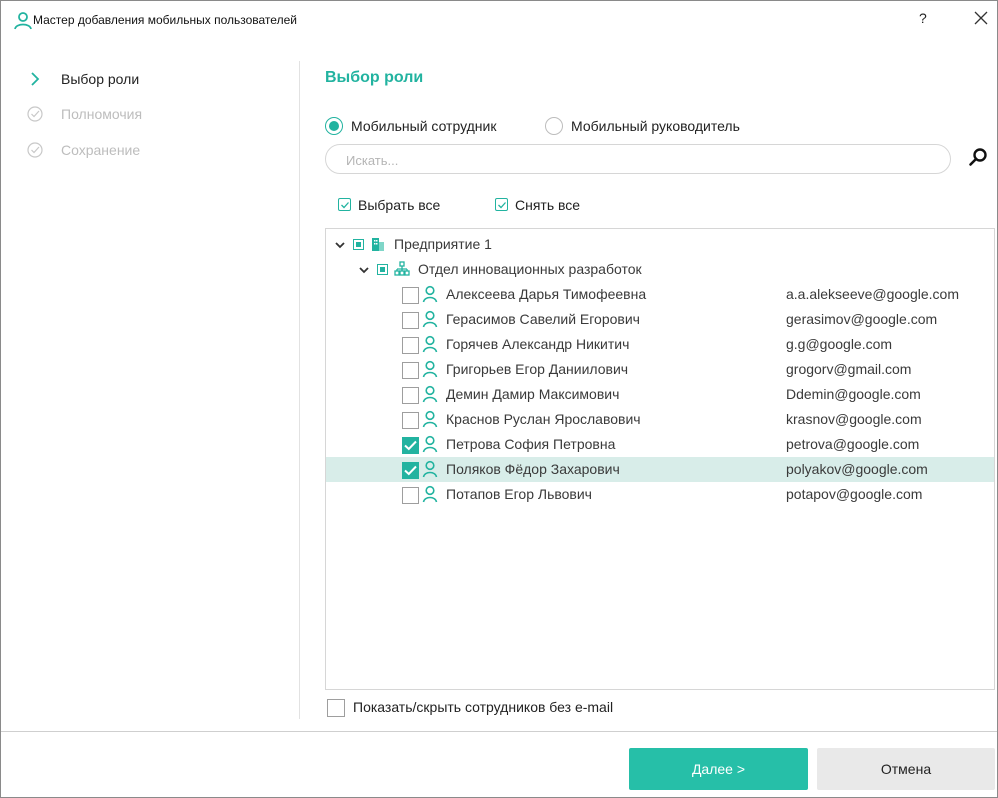 The image size is (998, 798). Describe the element at coordinates (101, 150) in the screenshot. I see `nav-step-label: Сохранение` at that location.